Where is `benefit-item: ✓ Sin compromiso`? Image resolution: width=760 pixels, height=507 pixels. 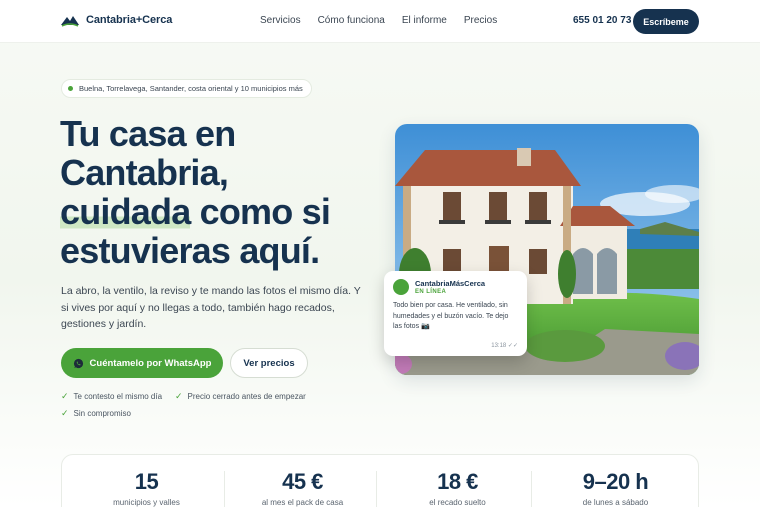
benefit-item: ✓ Sin compromiso is located at coordinates (96, 413).